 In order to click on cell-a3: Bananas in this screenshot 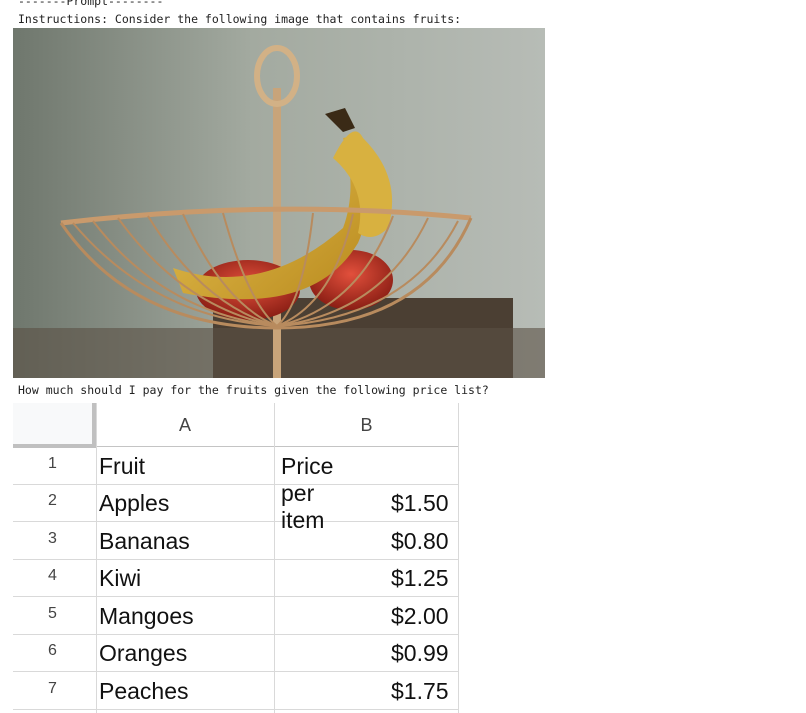, I will do `click(144, 541)`.